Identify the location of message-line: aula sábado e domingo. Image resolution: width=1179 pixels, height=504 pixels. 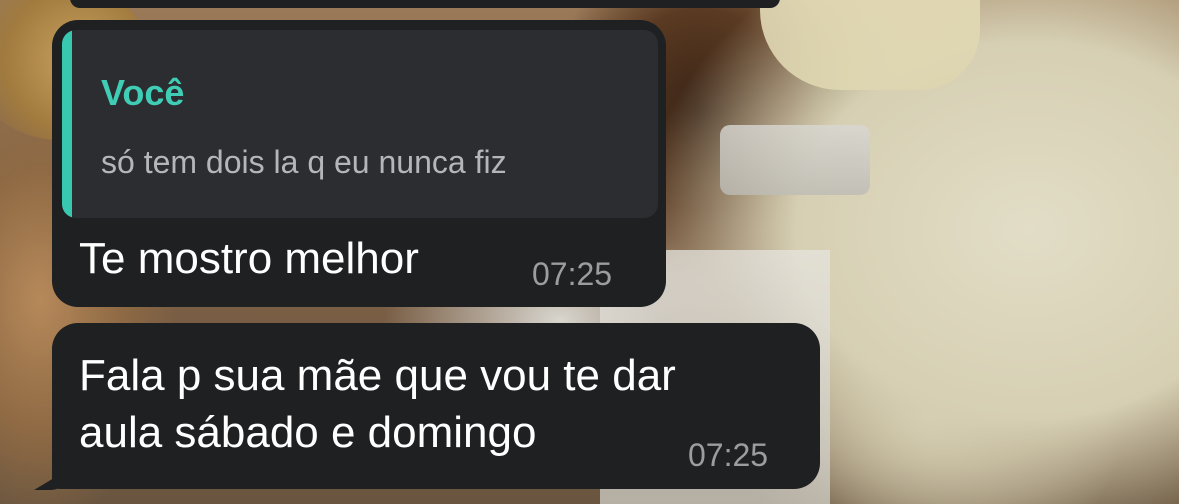
(308, 432).